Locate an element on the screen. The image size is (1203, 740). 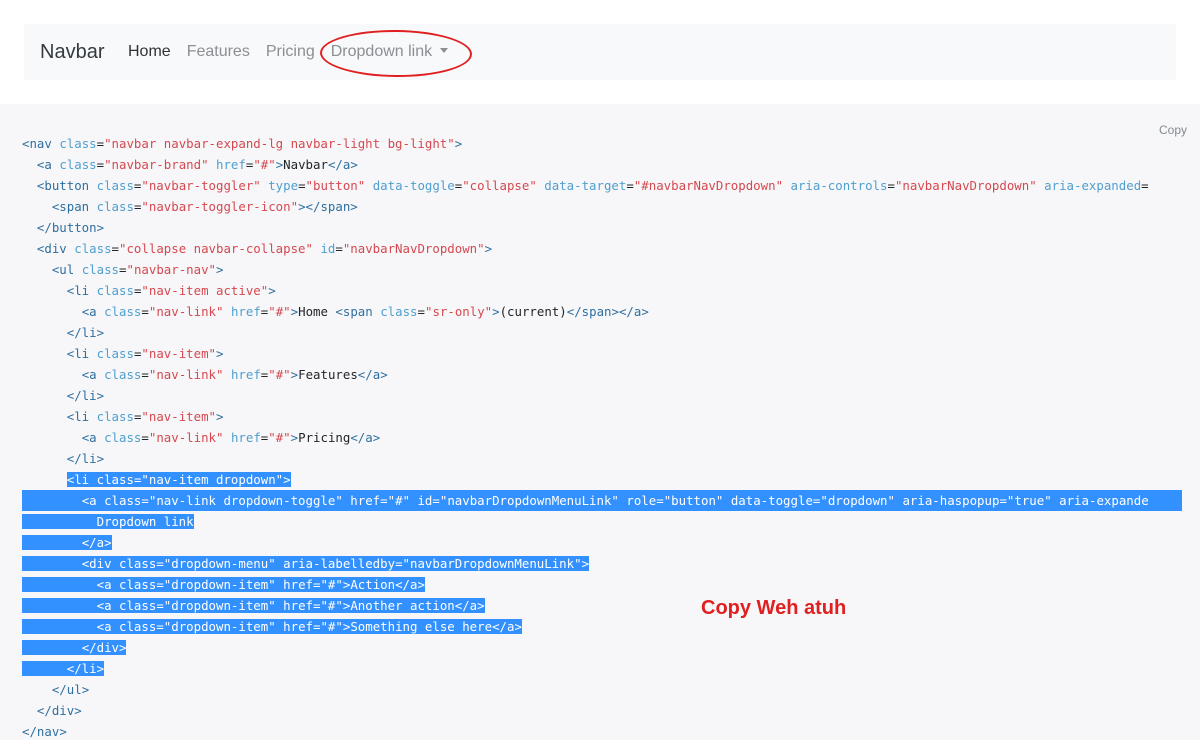
annotation-text: Copy Weh atuh is located at coordinates (774, 608).